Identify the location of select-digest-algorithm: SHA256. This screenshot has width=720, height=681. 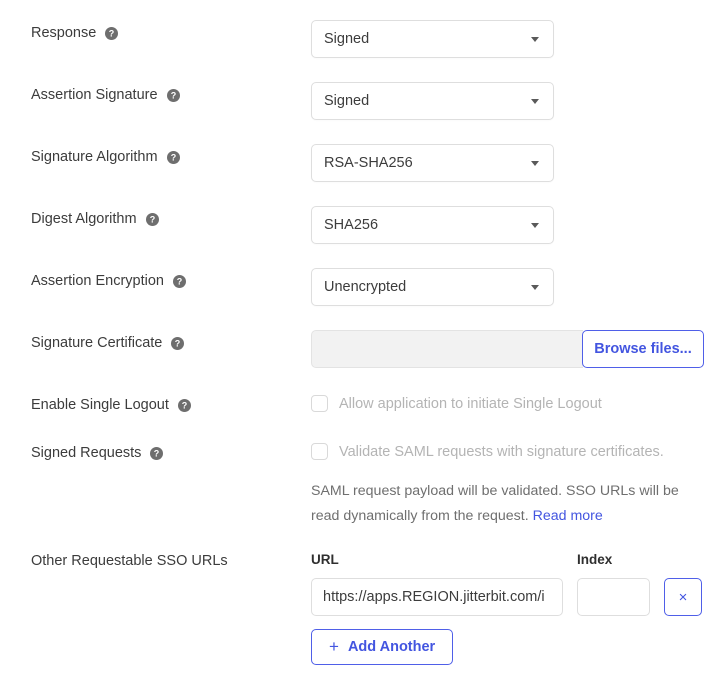
(432, 225).